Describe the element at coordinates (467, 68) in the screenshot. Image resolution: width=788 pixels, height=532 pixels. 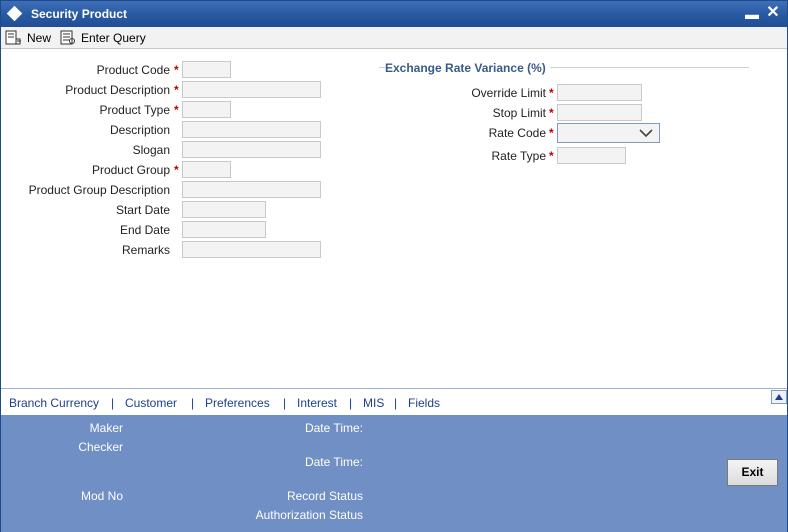
I see `exchange-rate-section-title: Exchange Rate Variance (%)` at that location.